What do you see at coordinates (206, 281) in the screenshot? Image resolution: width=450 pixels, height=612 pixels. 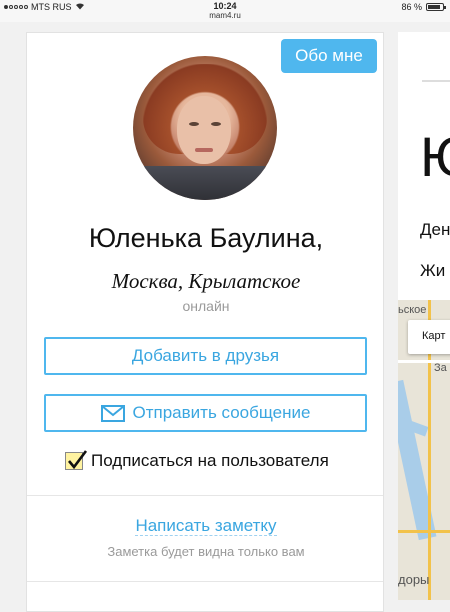 I see `profile-location: Москва, Крылатское` at bounding box center [206, 281].